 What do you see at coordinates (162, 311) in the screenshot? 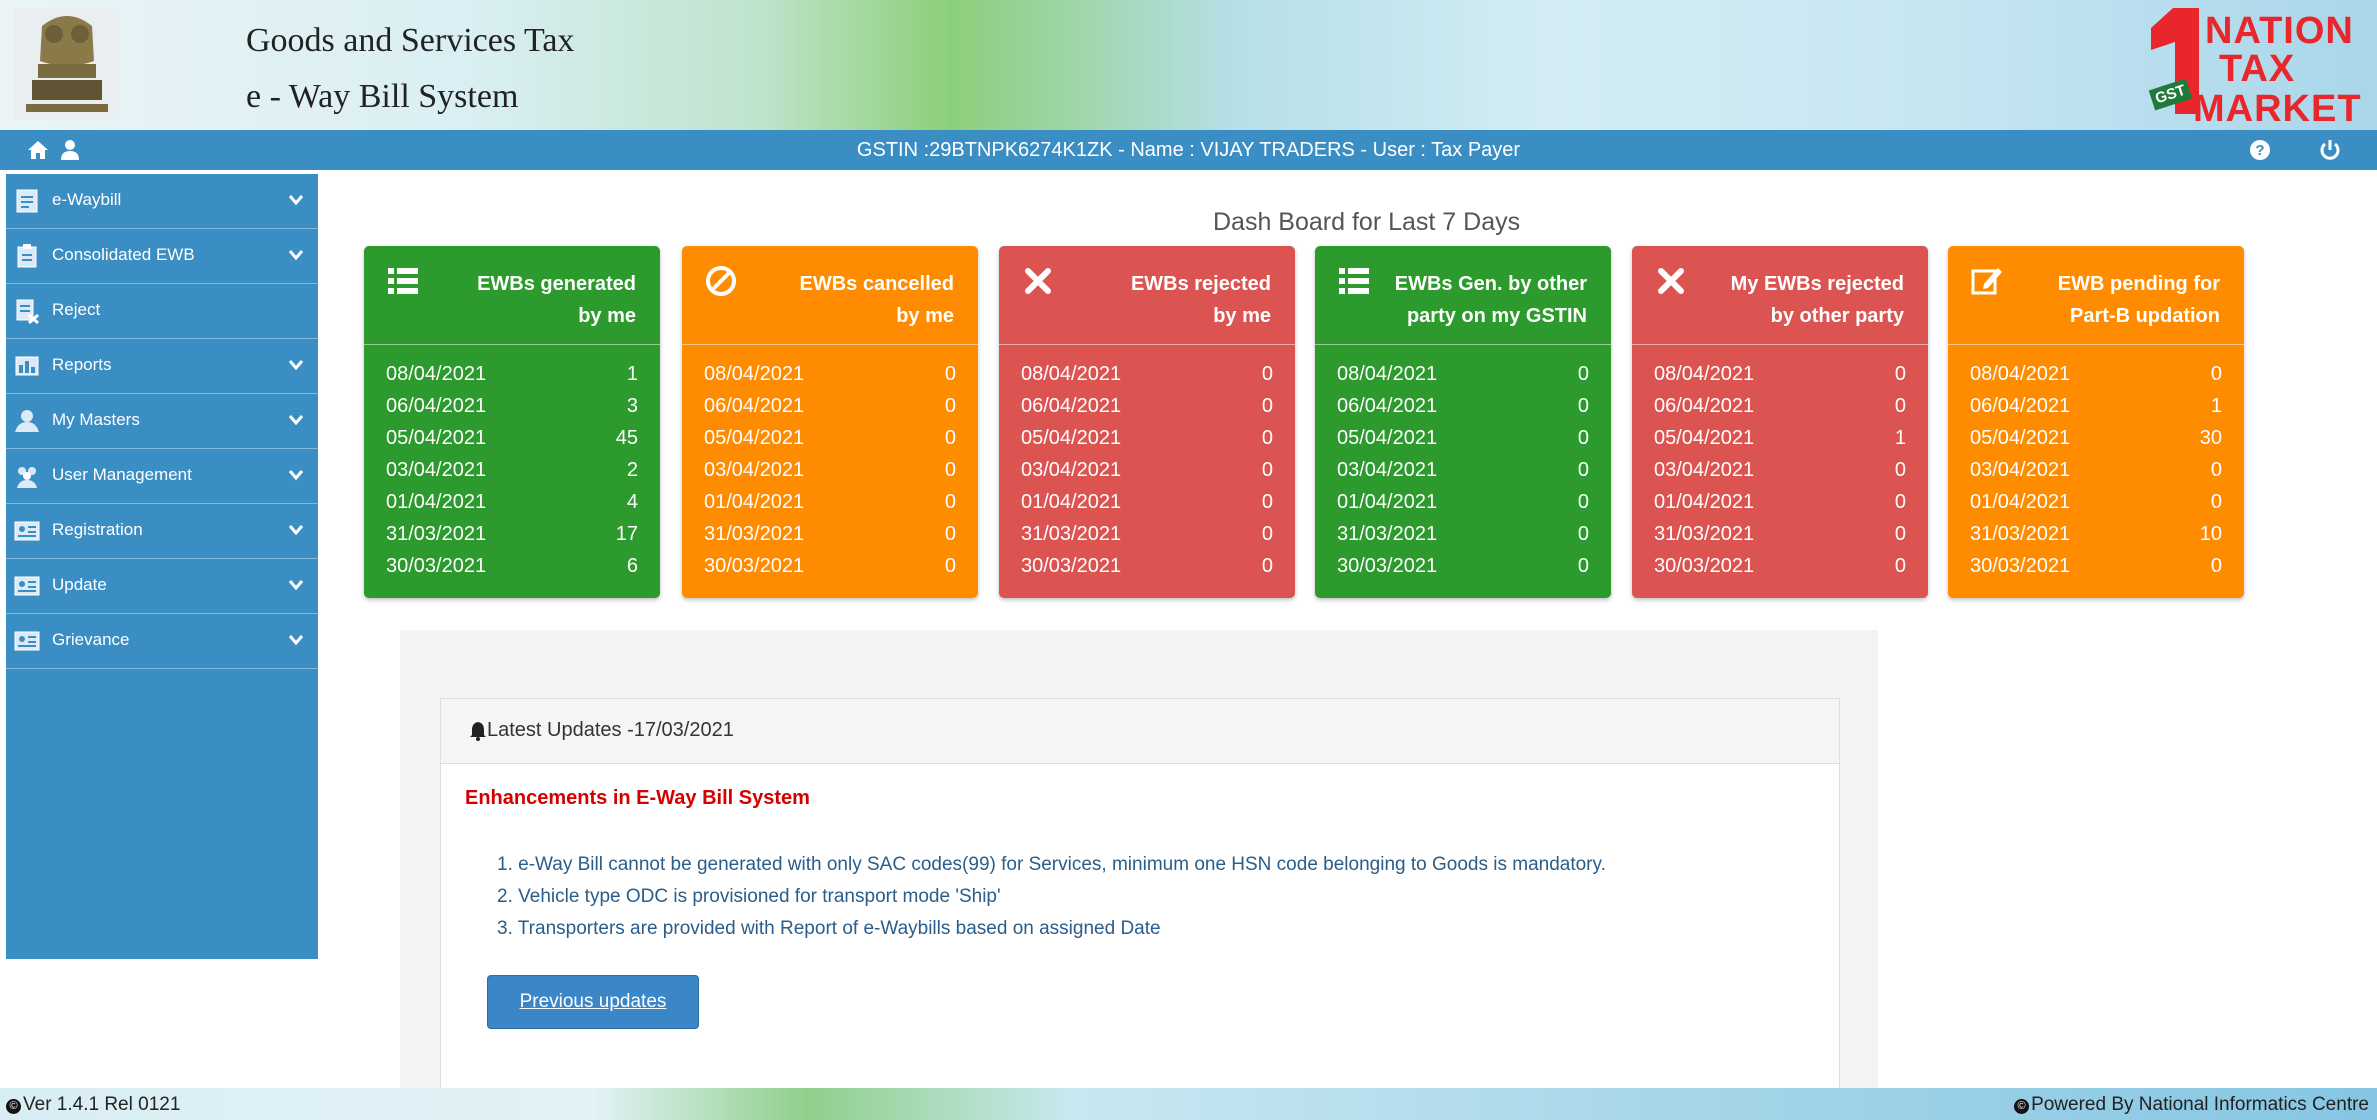
I see `sidebar-item-reject: Reject` at bounding box center [162, 311].